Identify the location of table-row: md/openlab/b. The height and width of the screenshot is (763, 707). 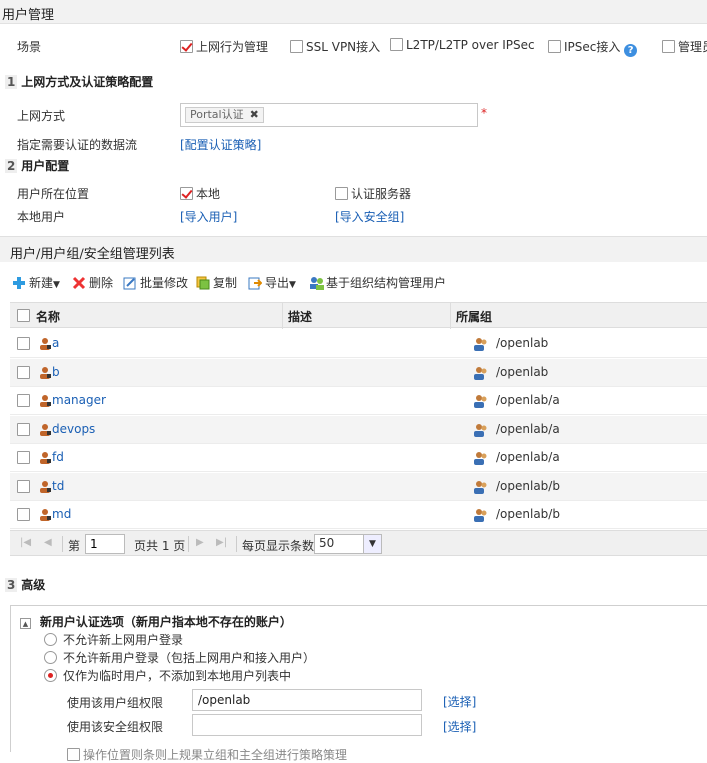
(358, 515).